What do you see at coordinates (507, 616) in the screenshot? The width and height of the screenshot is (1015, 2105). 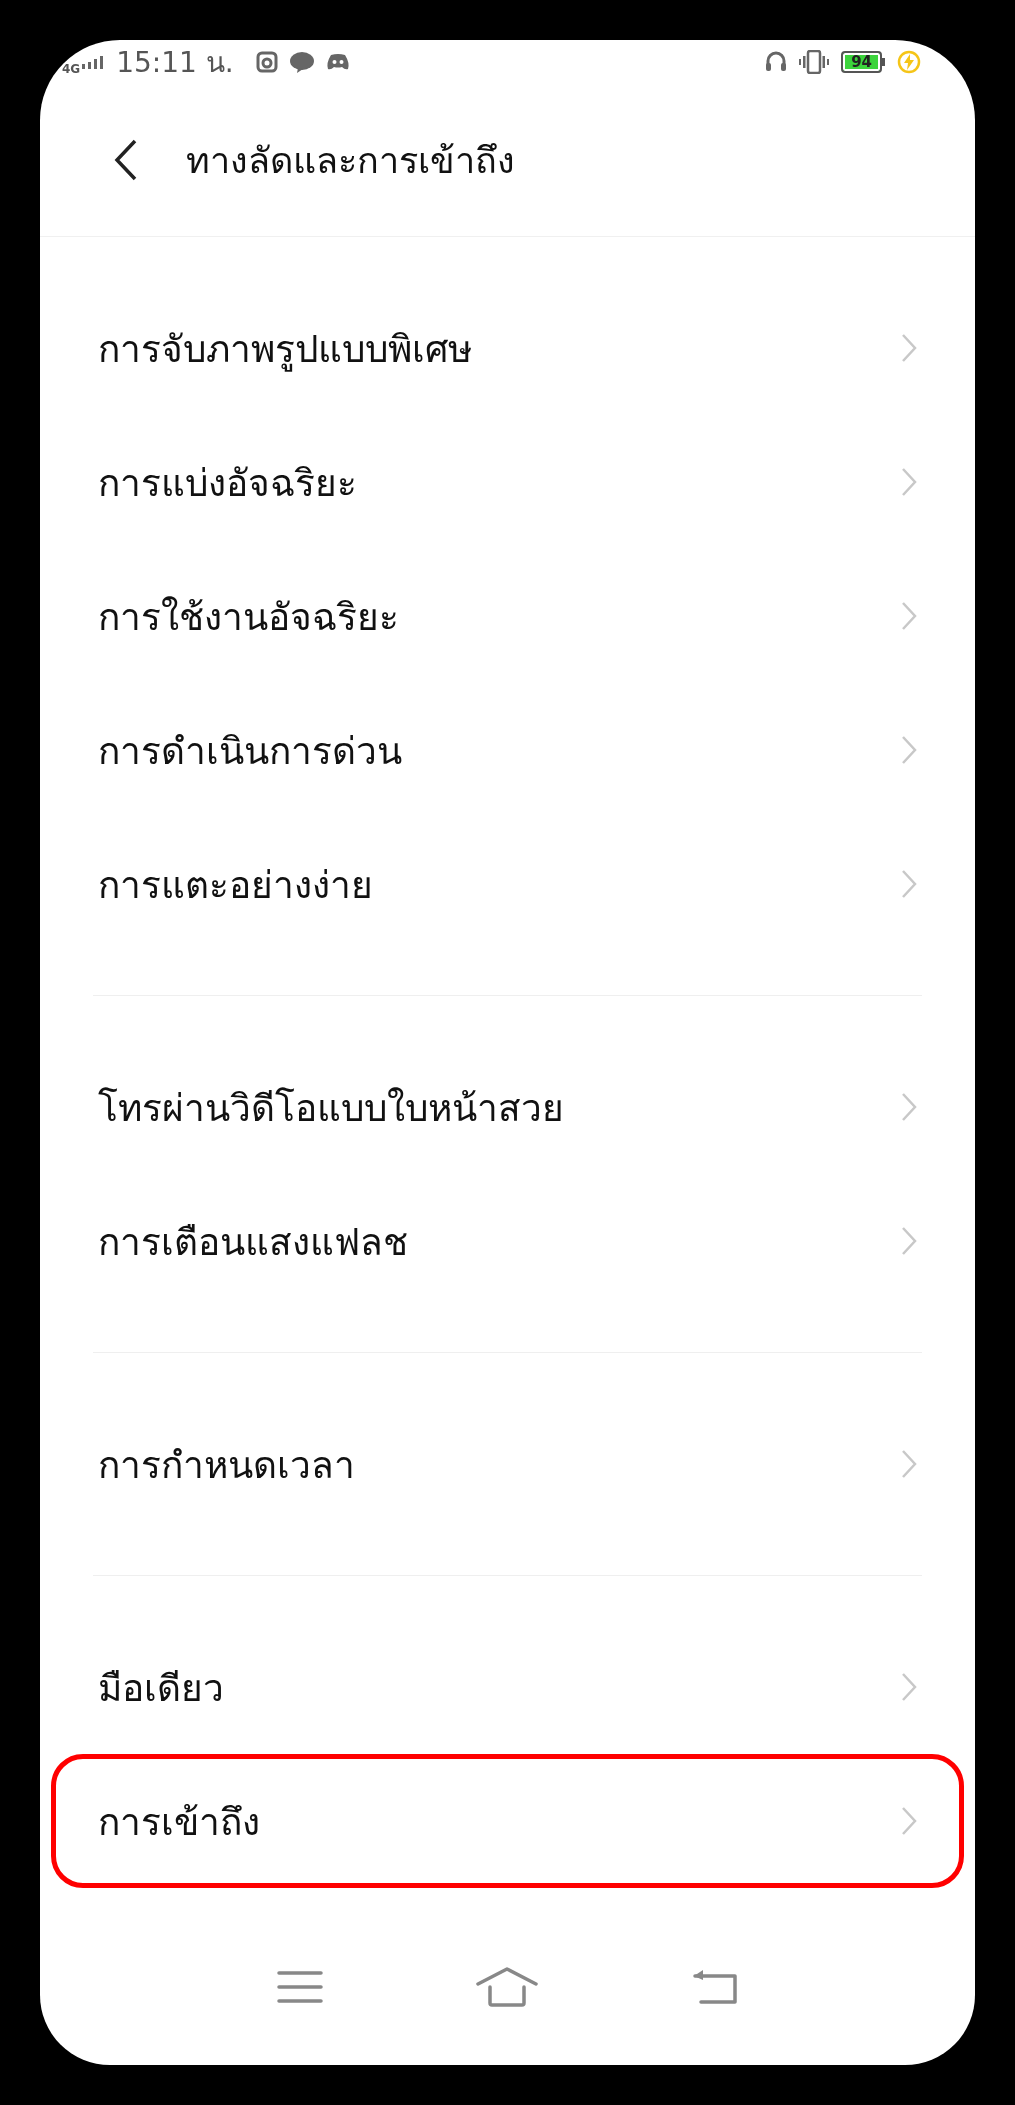 I see `settings-item: การใช้งานอัจฉริยะ` at bounding box center [507, 616].